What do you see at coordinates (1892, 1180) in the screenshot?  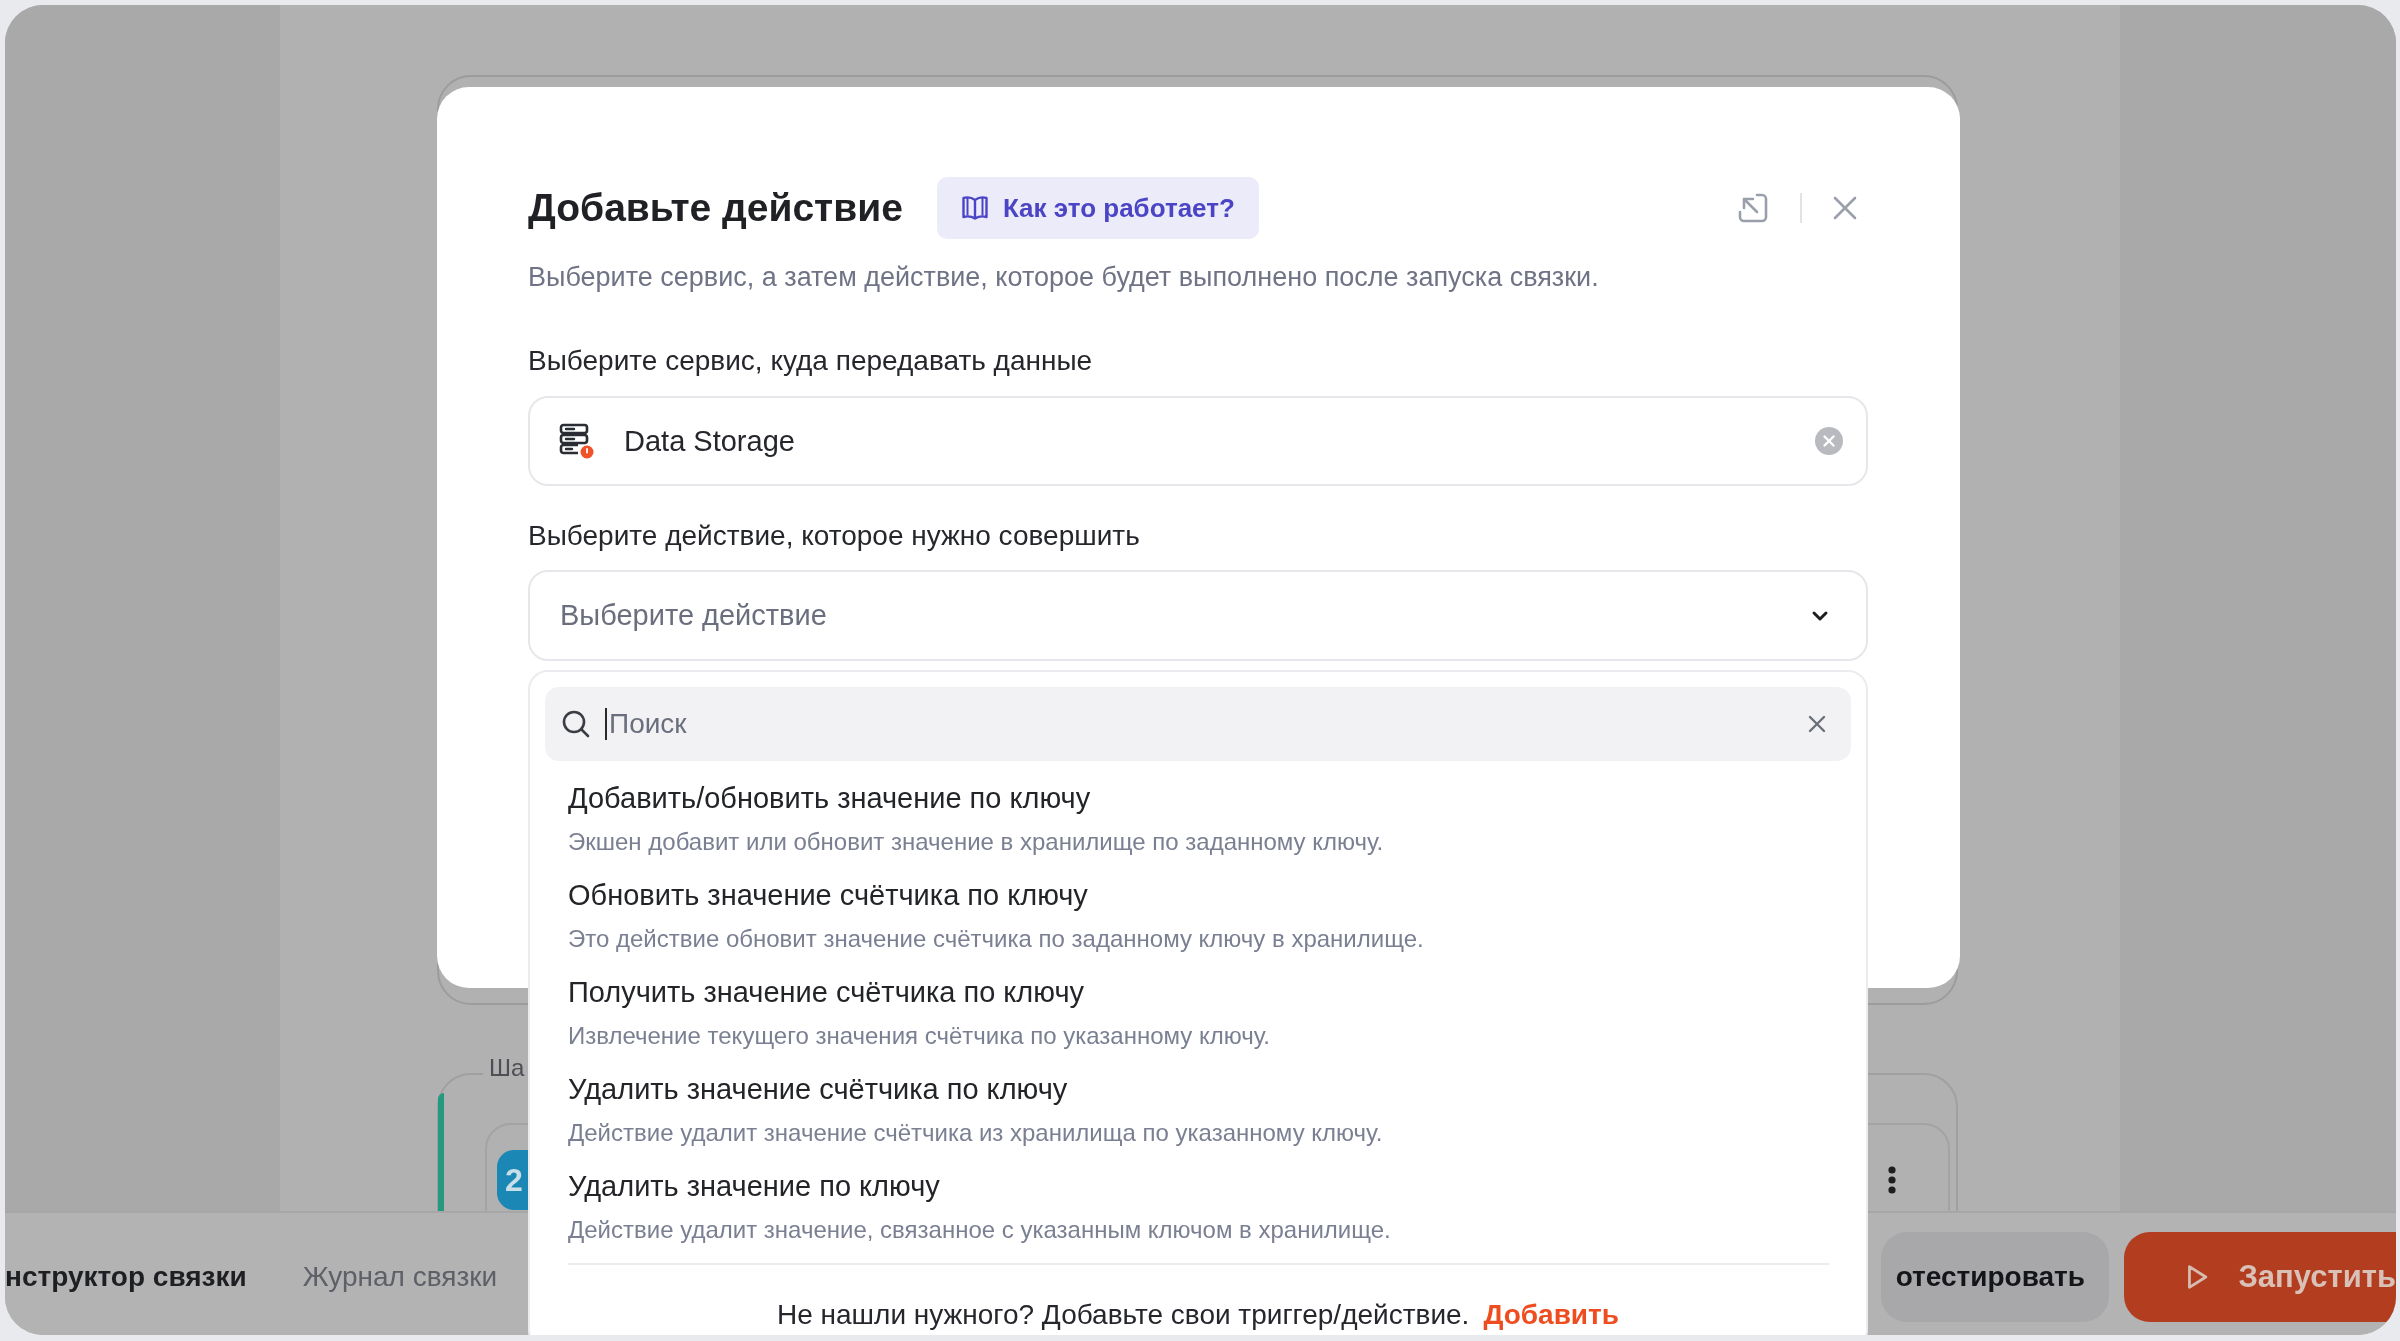 I see `more-icon` at bounding box center [1892, 1180].